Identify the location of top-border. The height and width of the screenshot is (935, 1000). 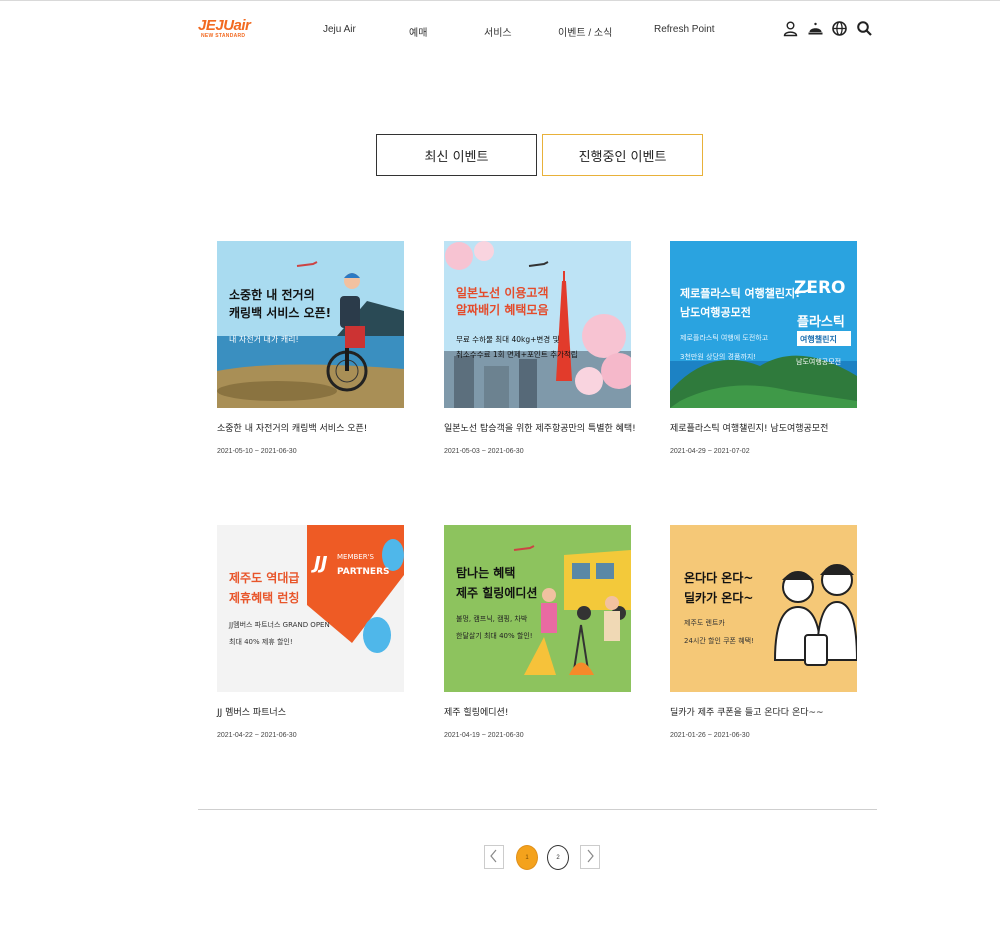
(500, 0).